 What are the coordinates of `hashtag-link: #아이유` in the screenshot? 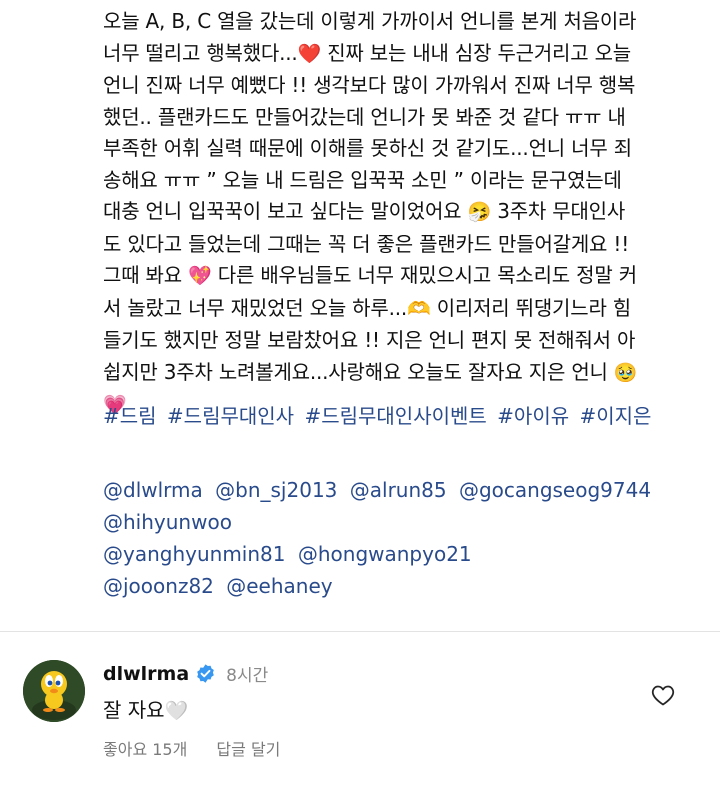 It's located at (533, 416).